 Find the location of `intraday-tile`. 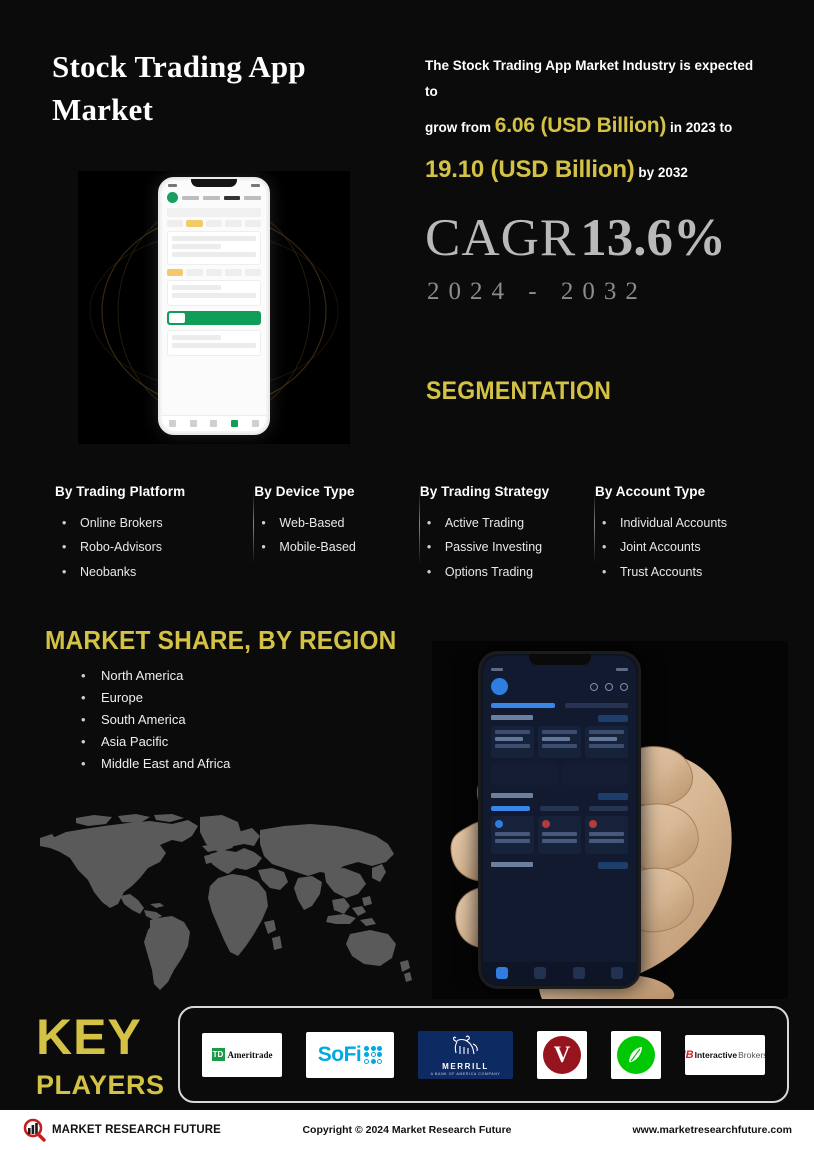

intraday-tile is located at coordinates (594, 774).